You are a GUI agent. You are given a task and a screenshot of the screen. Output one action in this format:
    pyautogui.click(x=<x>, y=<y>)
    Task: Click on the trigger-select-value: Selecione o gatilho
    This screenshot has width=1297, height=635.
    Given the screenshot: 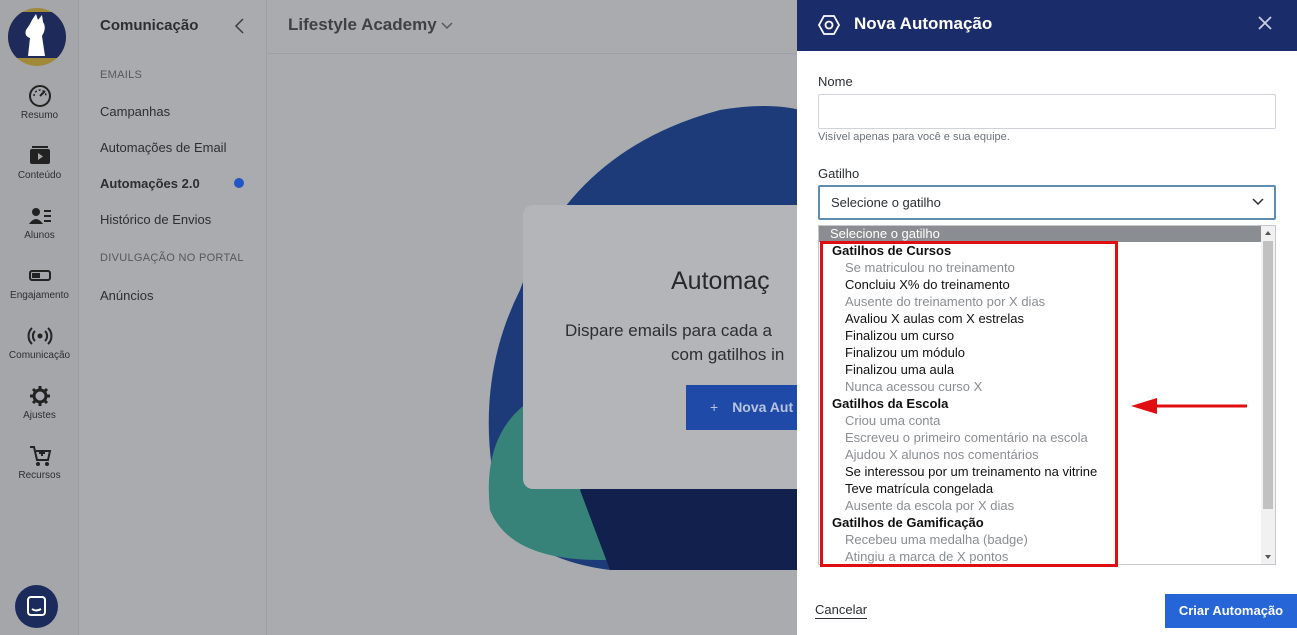 What is the action you would take?
    pyautogui.click(x=886, y=202)
    